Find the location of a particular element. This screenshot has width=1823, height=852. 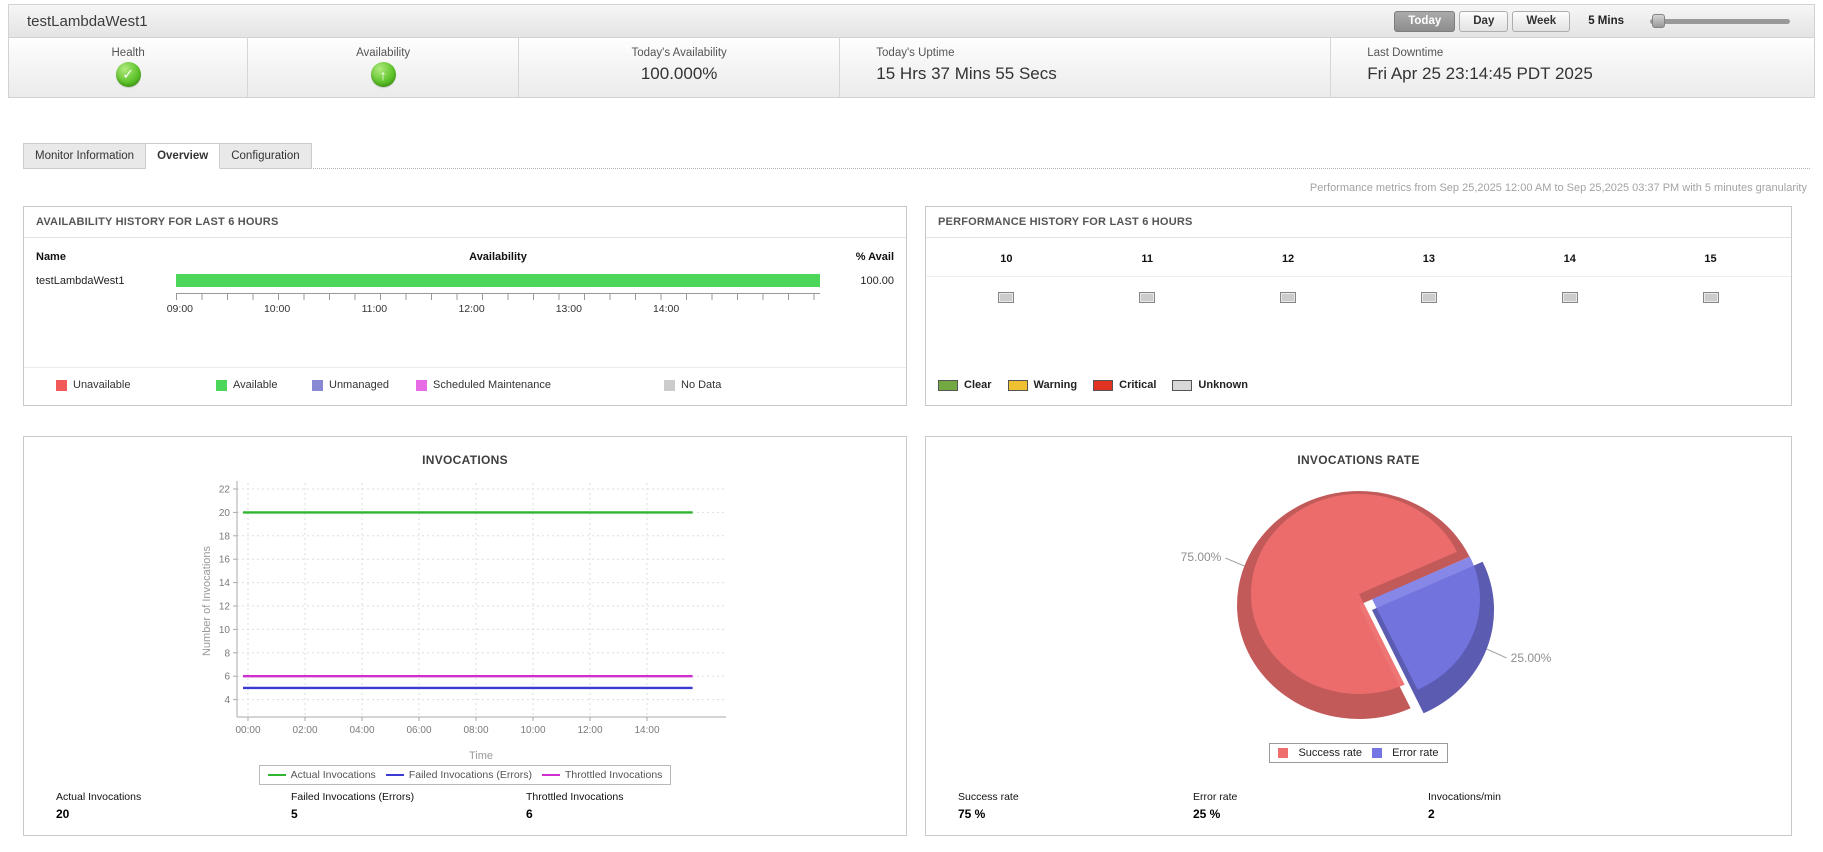

stat-value: 5 is located at coordinates (294, 814).